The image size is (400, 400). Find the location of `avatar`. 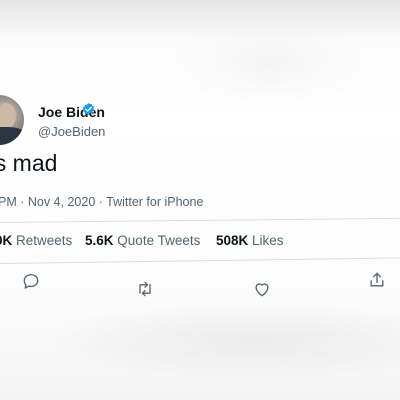

avatar is located at coordinates (12, 120).